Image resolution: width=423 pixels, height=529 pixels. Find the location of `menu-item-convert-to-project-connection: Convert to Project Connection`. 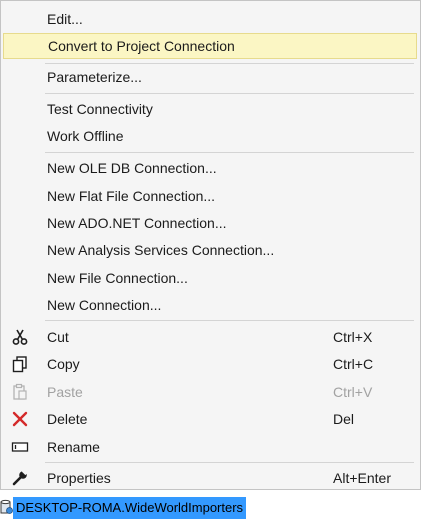

menu-item-convert-to-project-connection: Convert to Project Connection is located at coordinates (210, 46).